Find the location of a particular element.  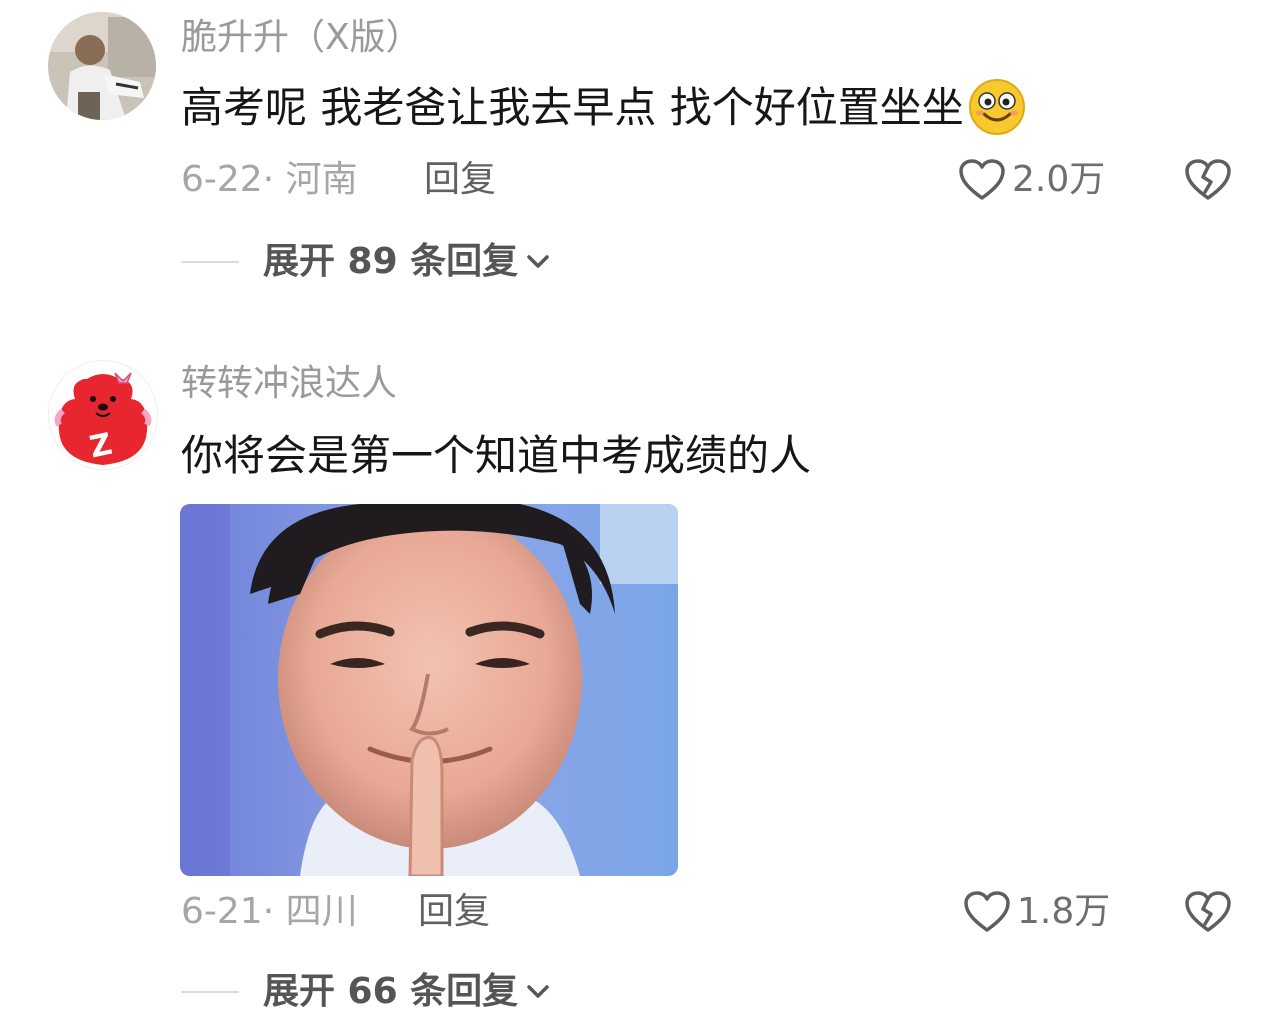

expand-replies-label: 展开 89 条回复 is located at coordinates (391, 261).